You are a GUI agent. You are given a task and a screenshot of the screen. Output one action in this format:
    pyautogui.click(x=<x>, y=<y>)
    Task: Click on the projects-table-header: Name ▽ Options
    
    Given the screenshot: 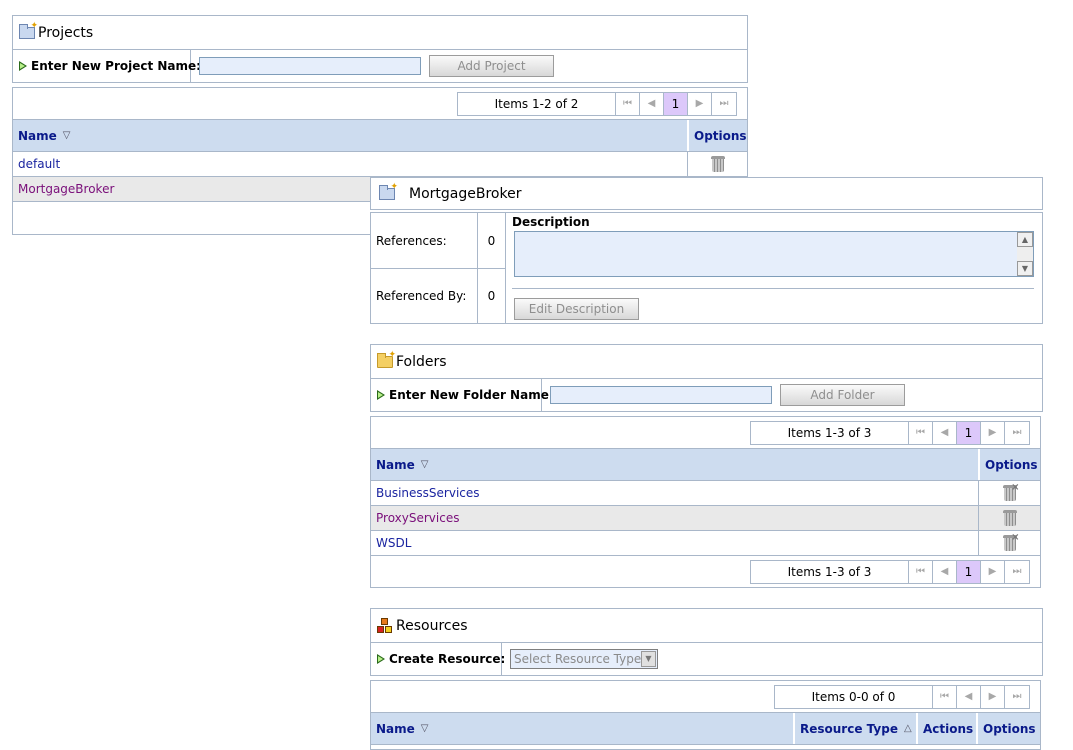 What is the action you would take?
    pyautogui.click(x=380, y=135)
    